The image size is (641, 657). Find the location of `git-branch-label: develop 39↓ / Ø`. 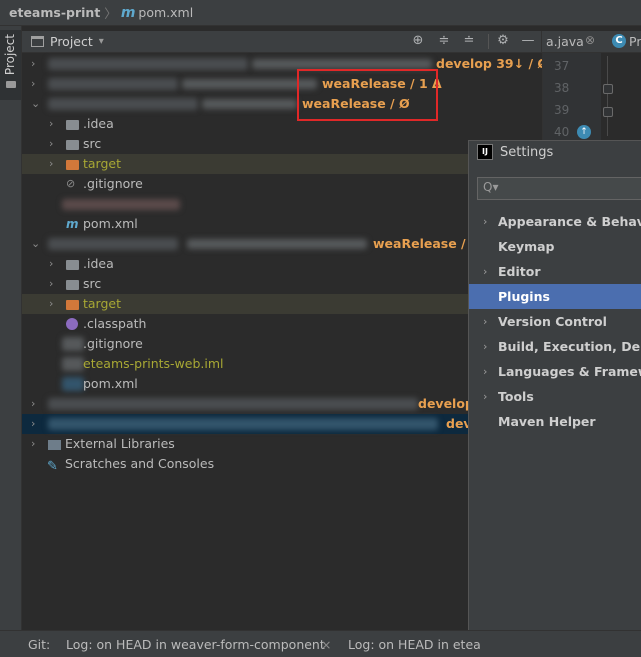

git-branch-label: develop 39↓ / Ø is located at coordinates (492, 63).